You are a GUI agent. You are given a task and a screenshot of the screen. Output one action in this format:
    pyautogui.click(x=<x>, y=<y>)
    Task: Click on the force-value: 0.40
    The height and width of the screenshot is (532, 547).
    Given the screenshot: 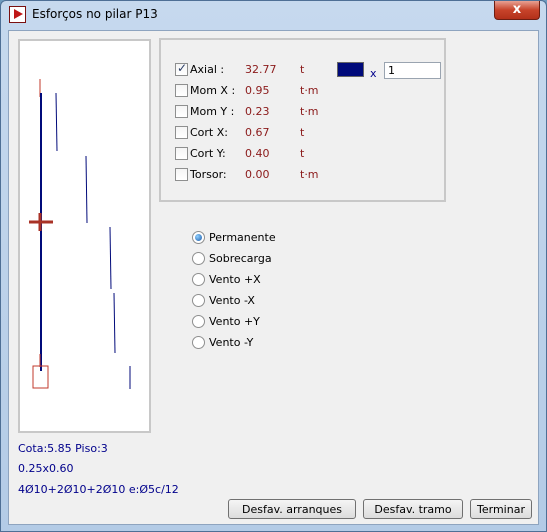 What is the action you would take?
    pyautogui.click(x=257, y=153)
    